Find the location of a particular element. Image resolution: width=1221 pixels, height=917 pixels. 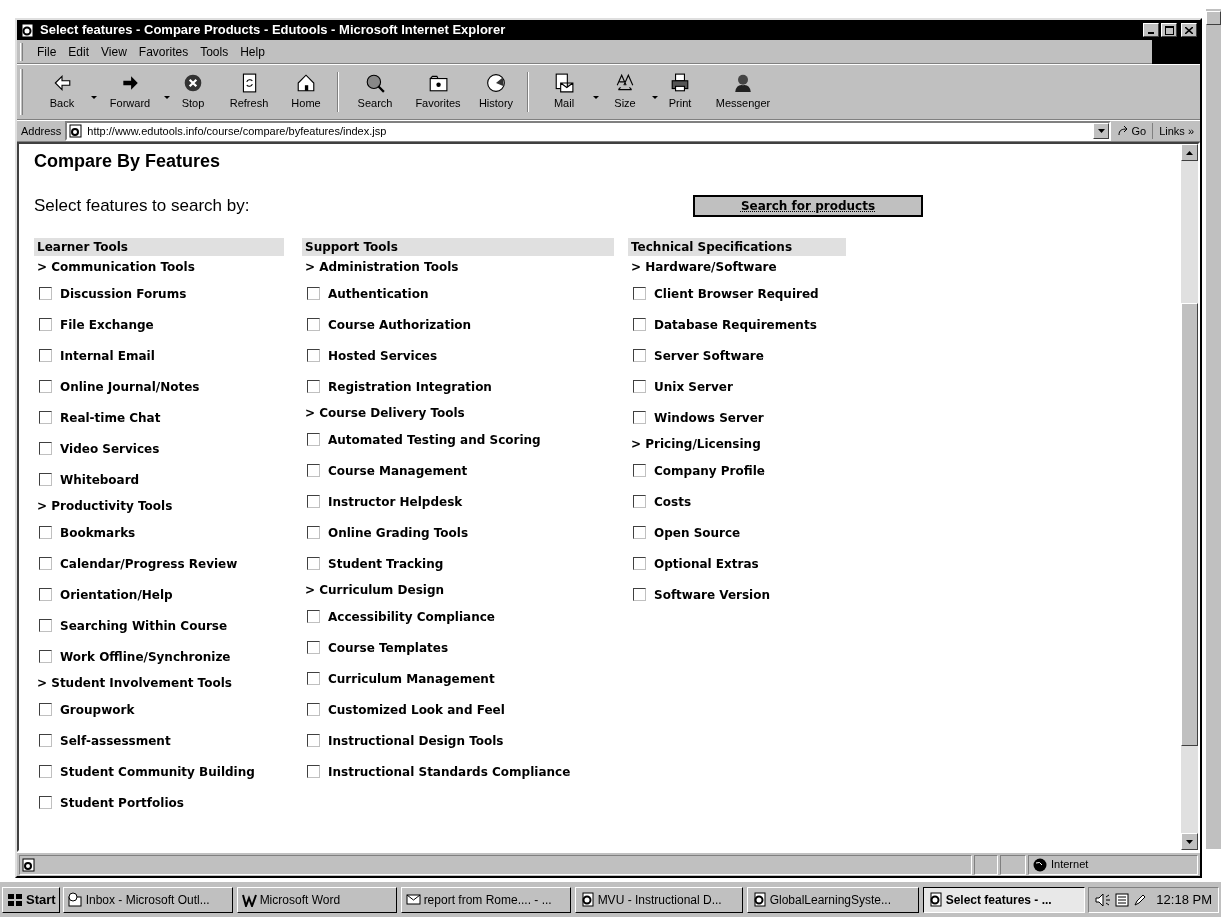

windows-logo-icon is located at coordinates (15, 899).